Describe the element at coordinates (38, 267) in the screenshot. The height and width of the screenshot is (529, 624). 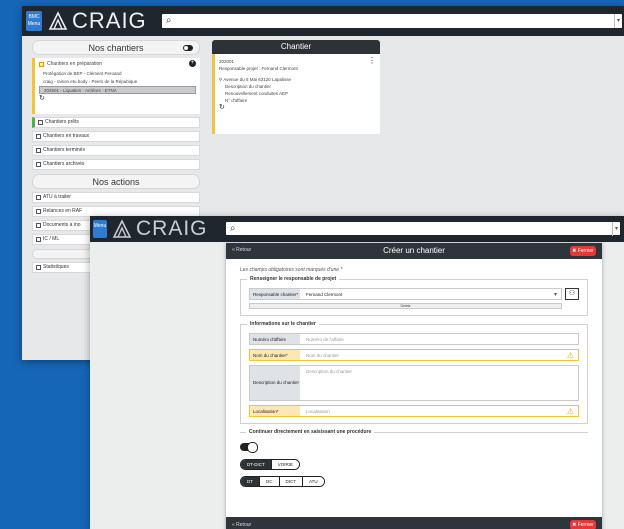
I see `chart-icon` at that location.